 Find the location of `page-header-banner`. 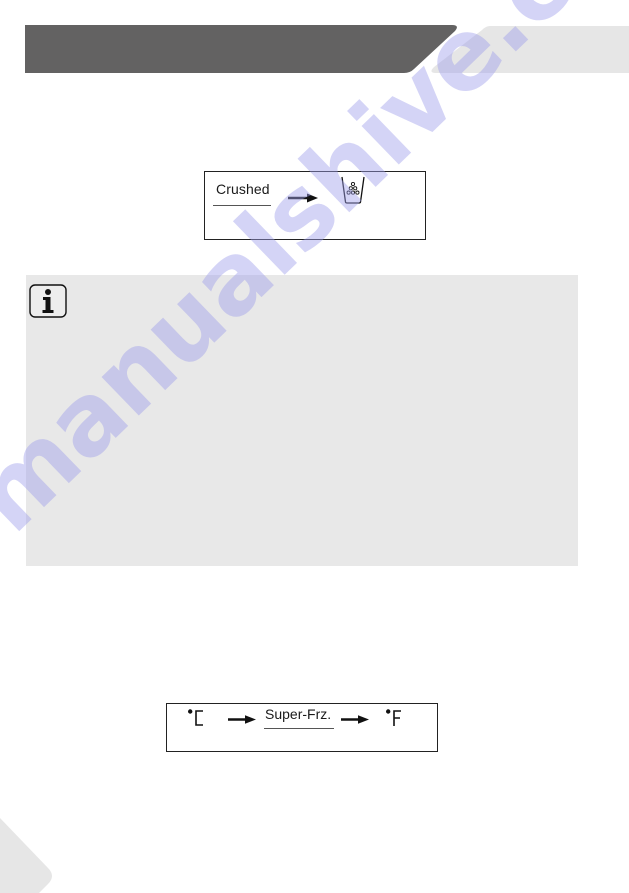

page-header-banner is located at coordinates (327, 49).